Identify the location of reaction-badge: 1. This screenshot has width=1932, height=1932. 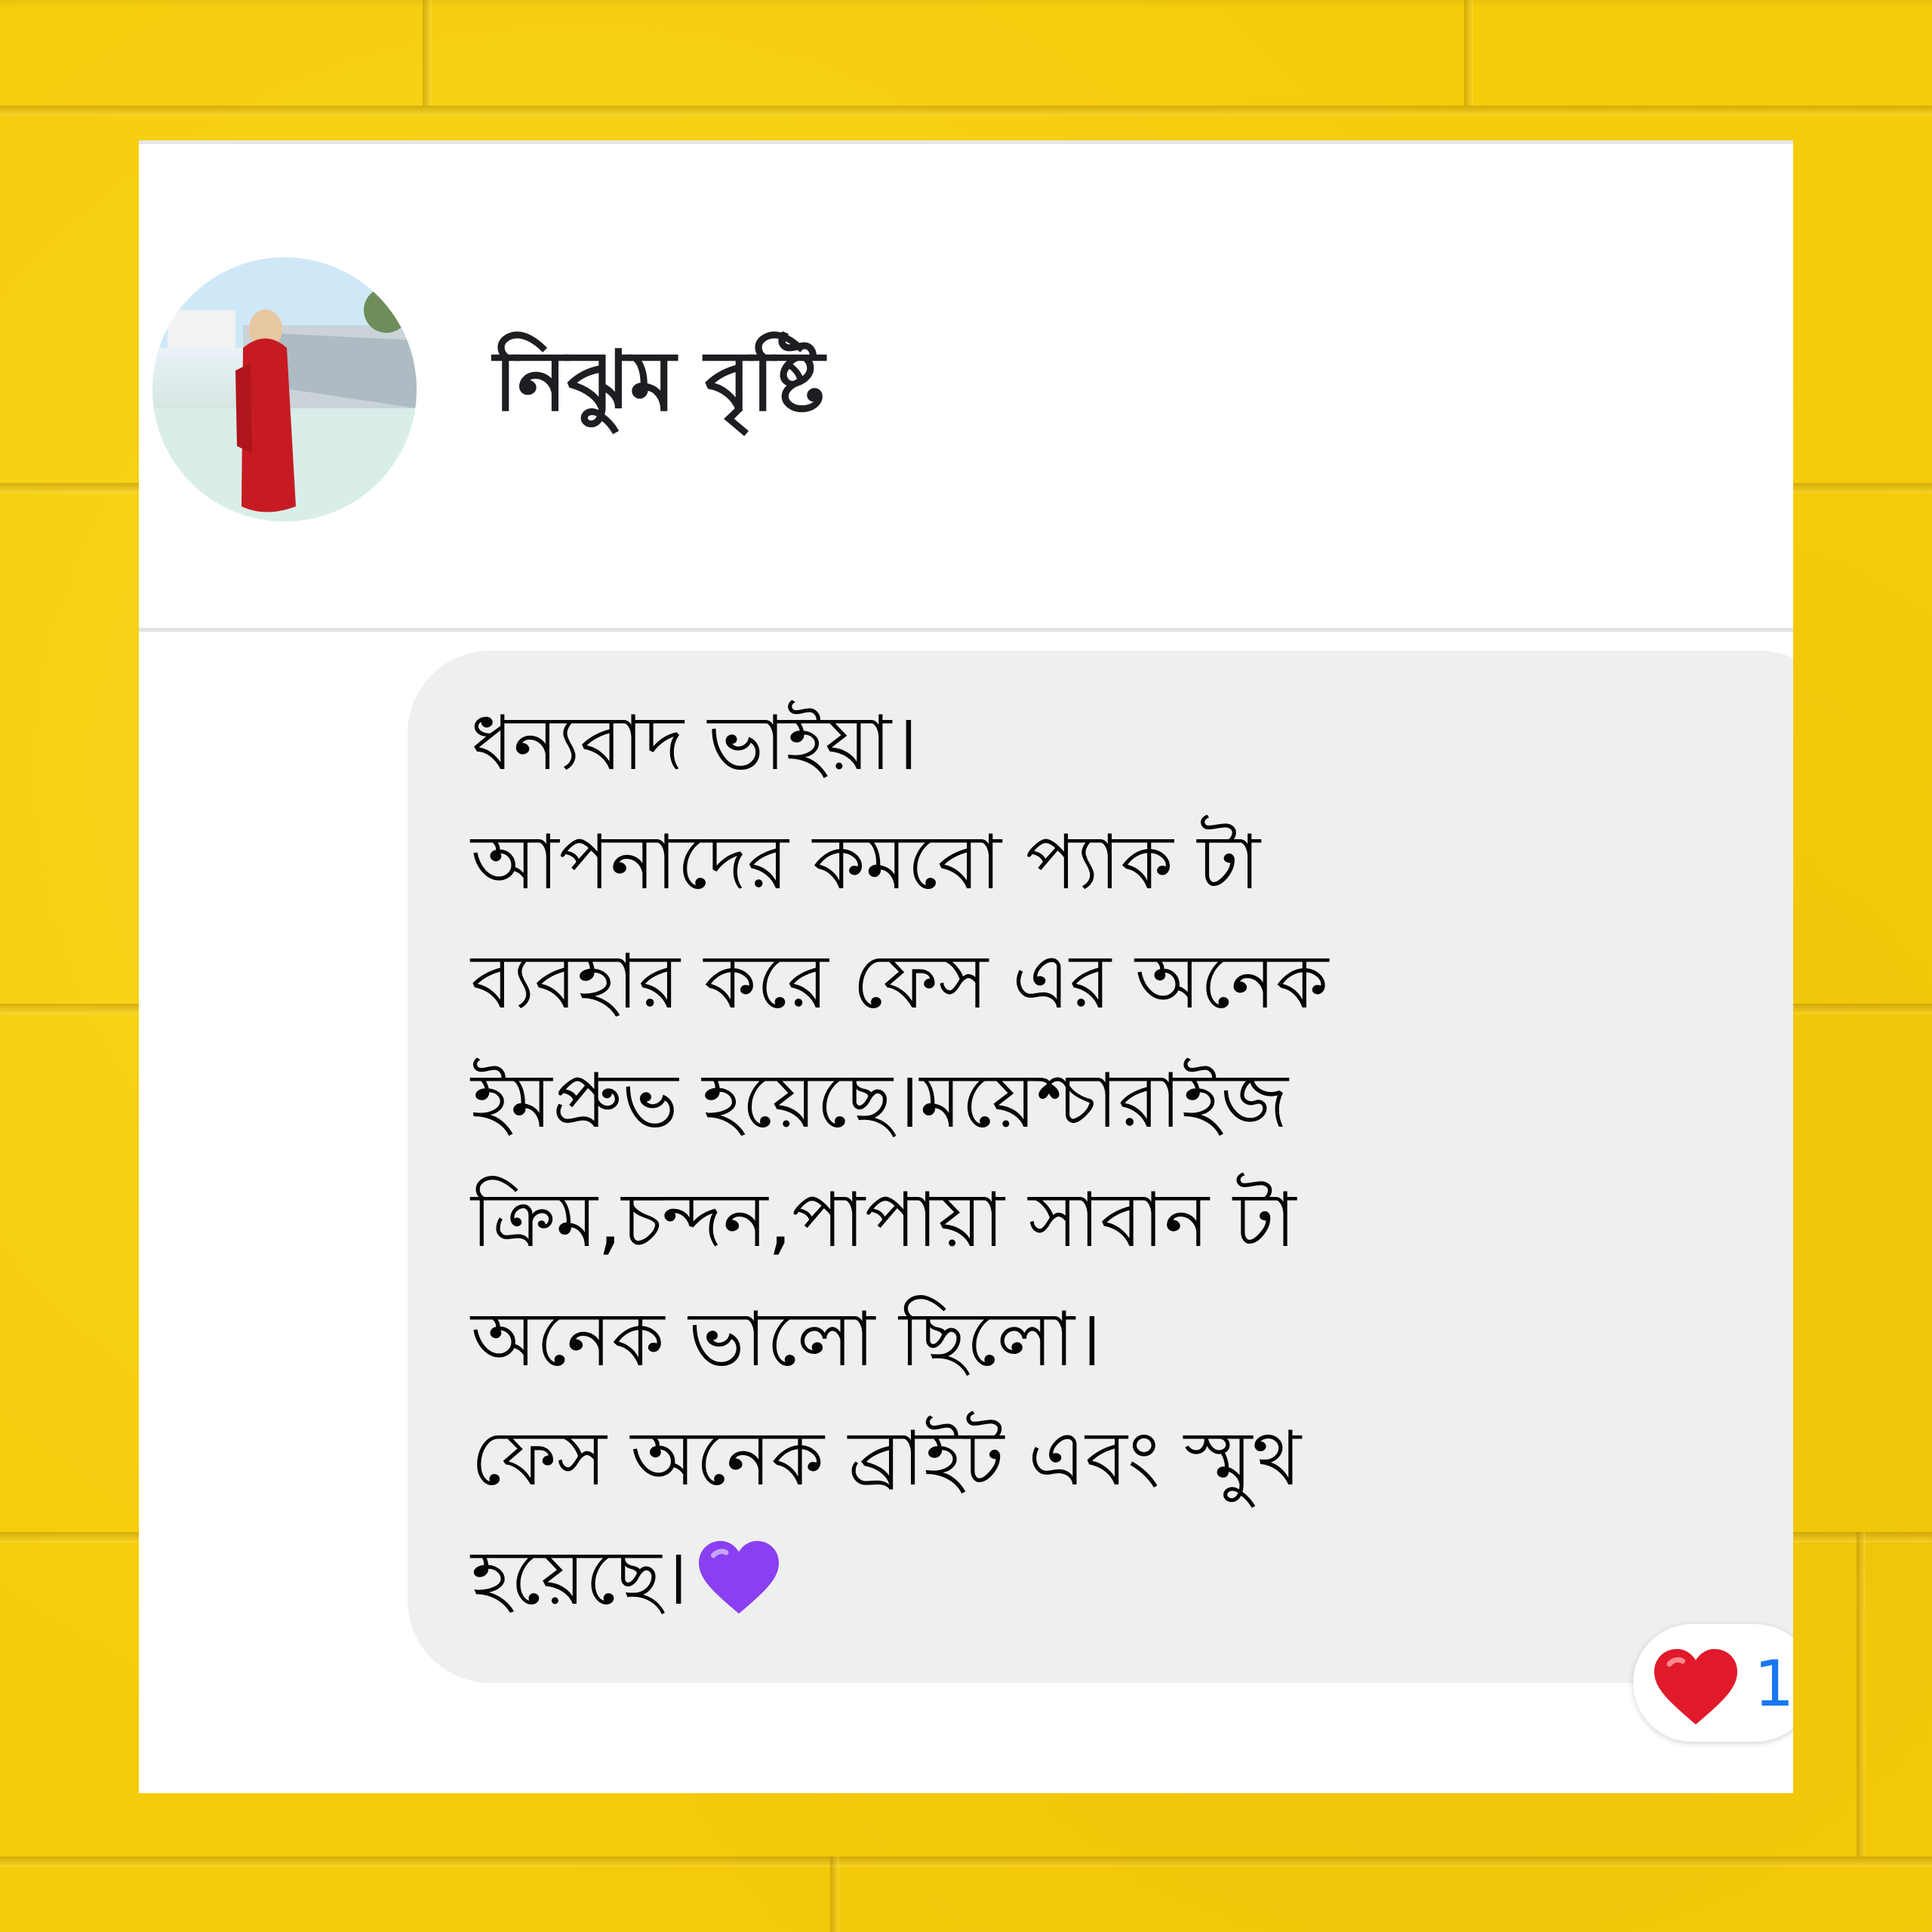
(1713, 1683).